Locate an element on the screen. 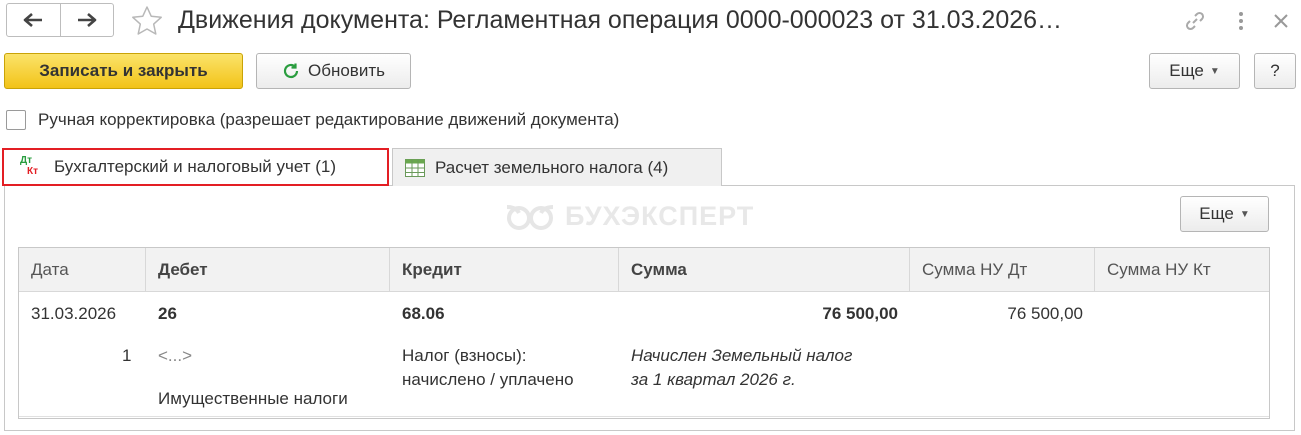 The height and width of the screenshot is (435, 1301). close-icon is located at coordinates (1281, 21).